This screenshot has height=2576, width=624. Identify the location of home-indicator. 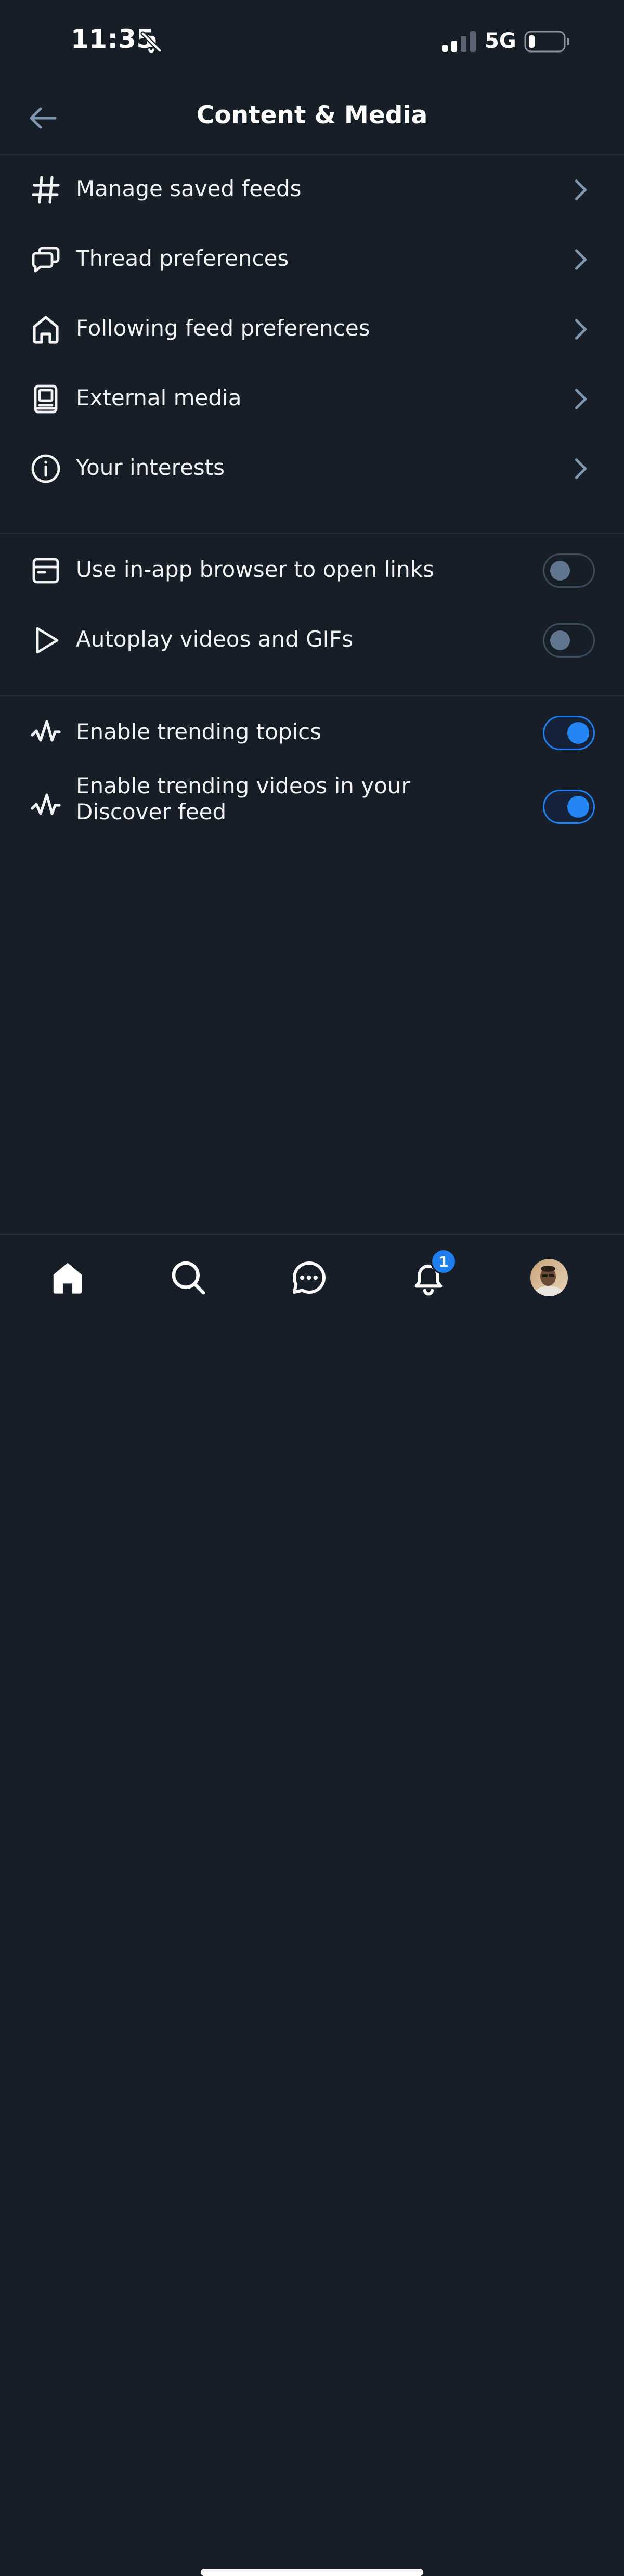
(312, 2572).